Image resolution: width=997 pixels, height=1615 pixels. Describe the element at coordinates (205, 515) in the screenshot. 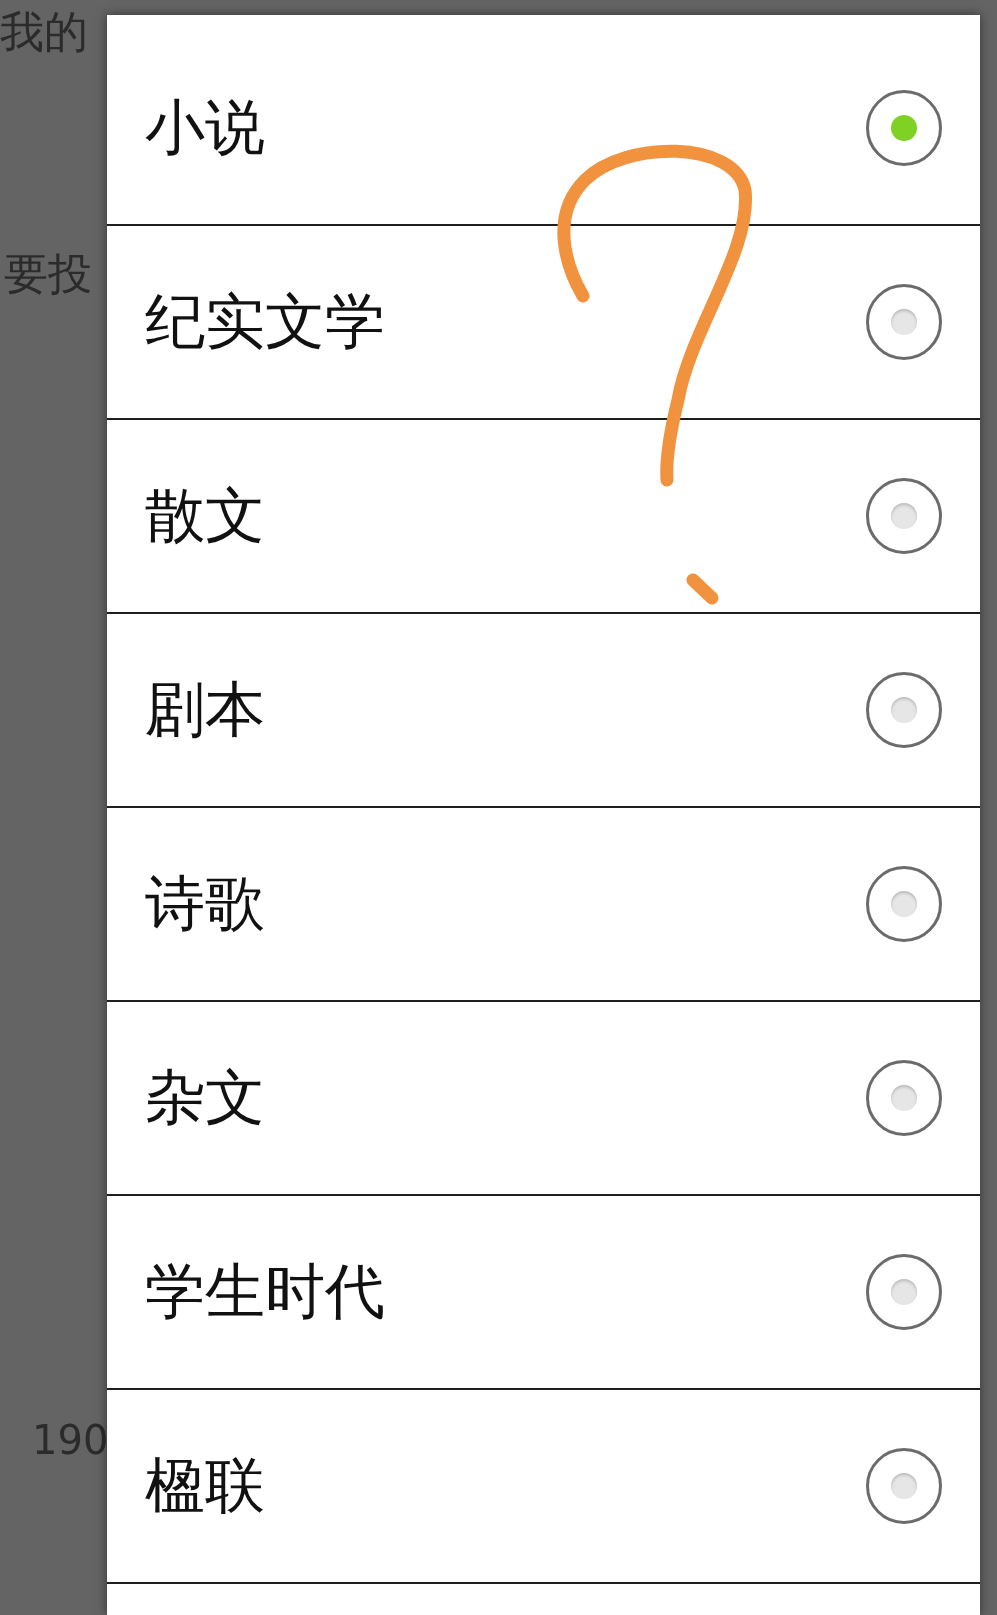

I see `option-label: 散文` at that location.